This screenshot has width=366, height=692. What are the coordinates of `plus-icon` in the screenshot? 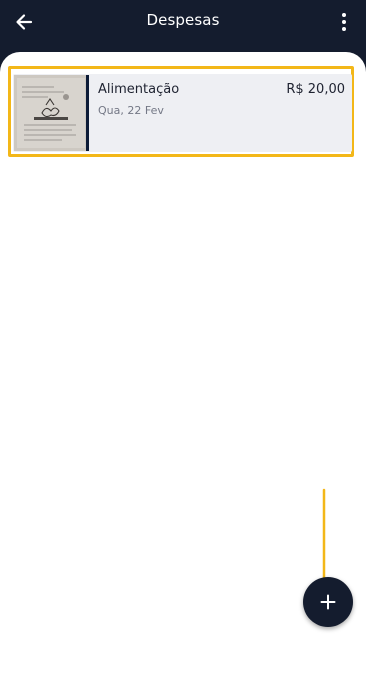 It's located at (328, 602).